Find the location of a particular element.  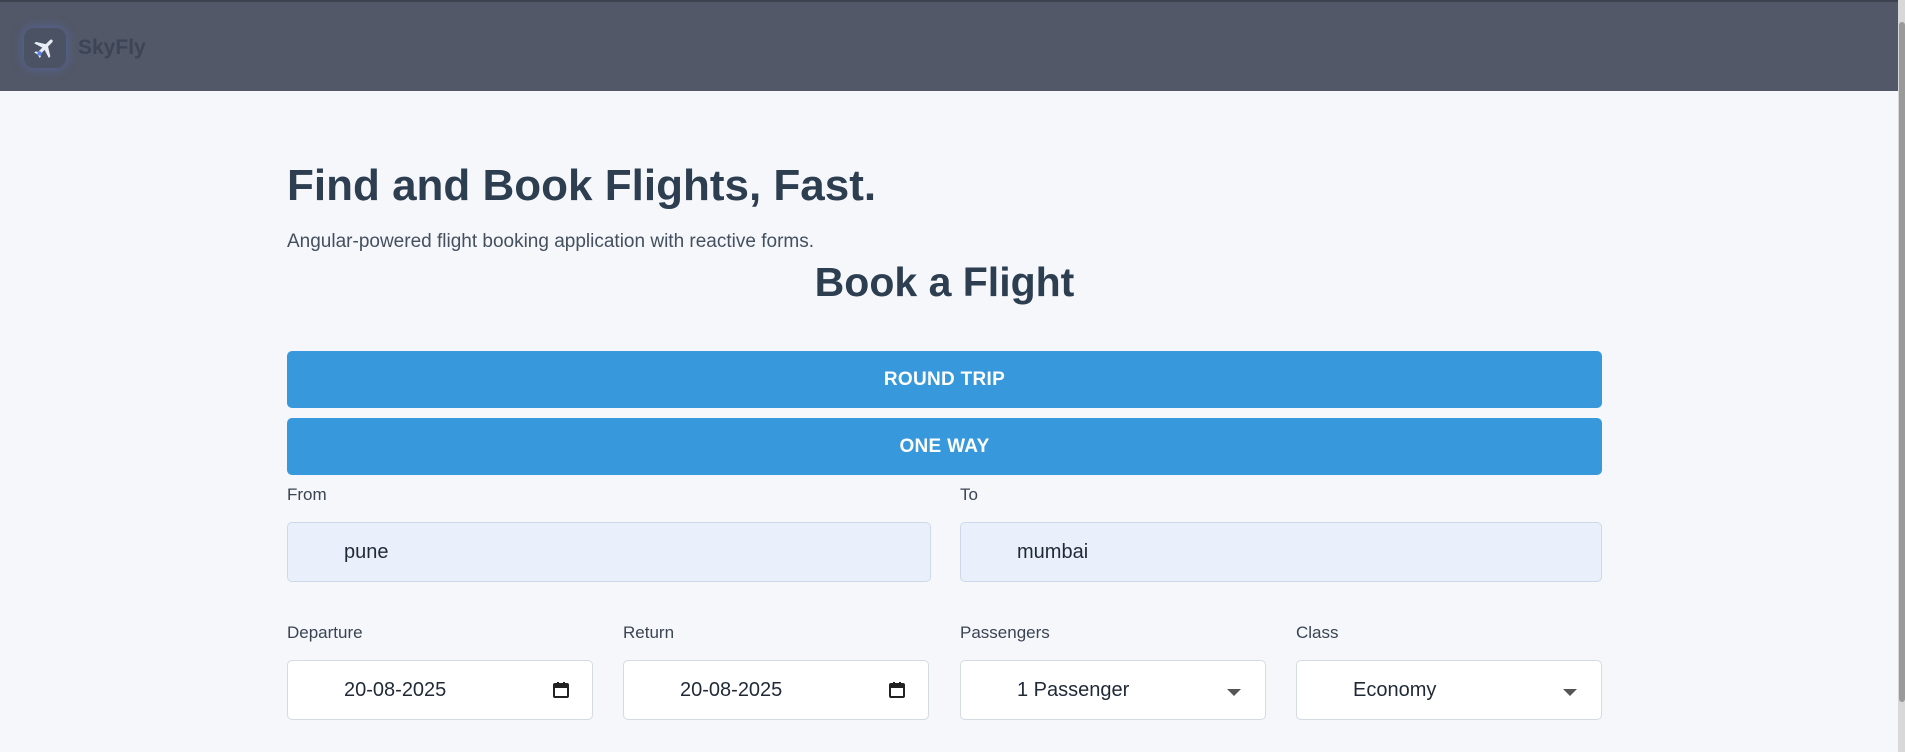

from-input: pune is located at coordinates (609, 552).